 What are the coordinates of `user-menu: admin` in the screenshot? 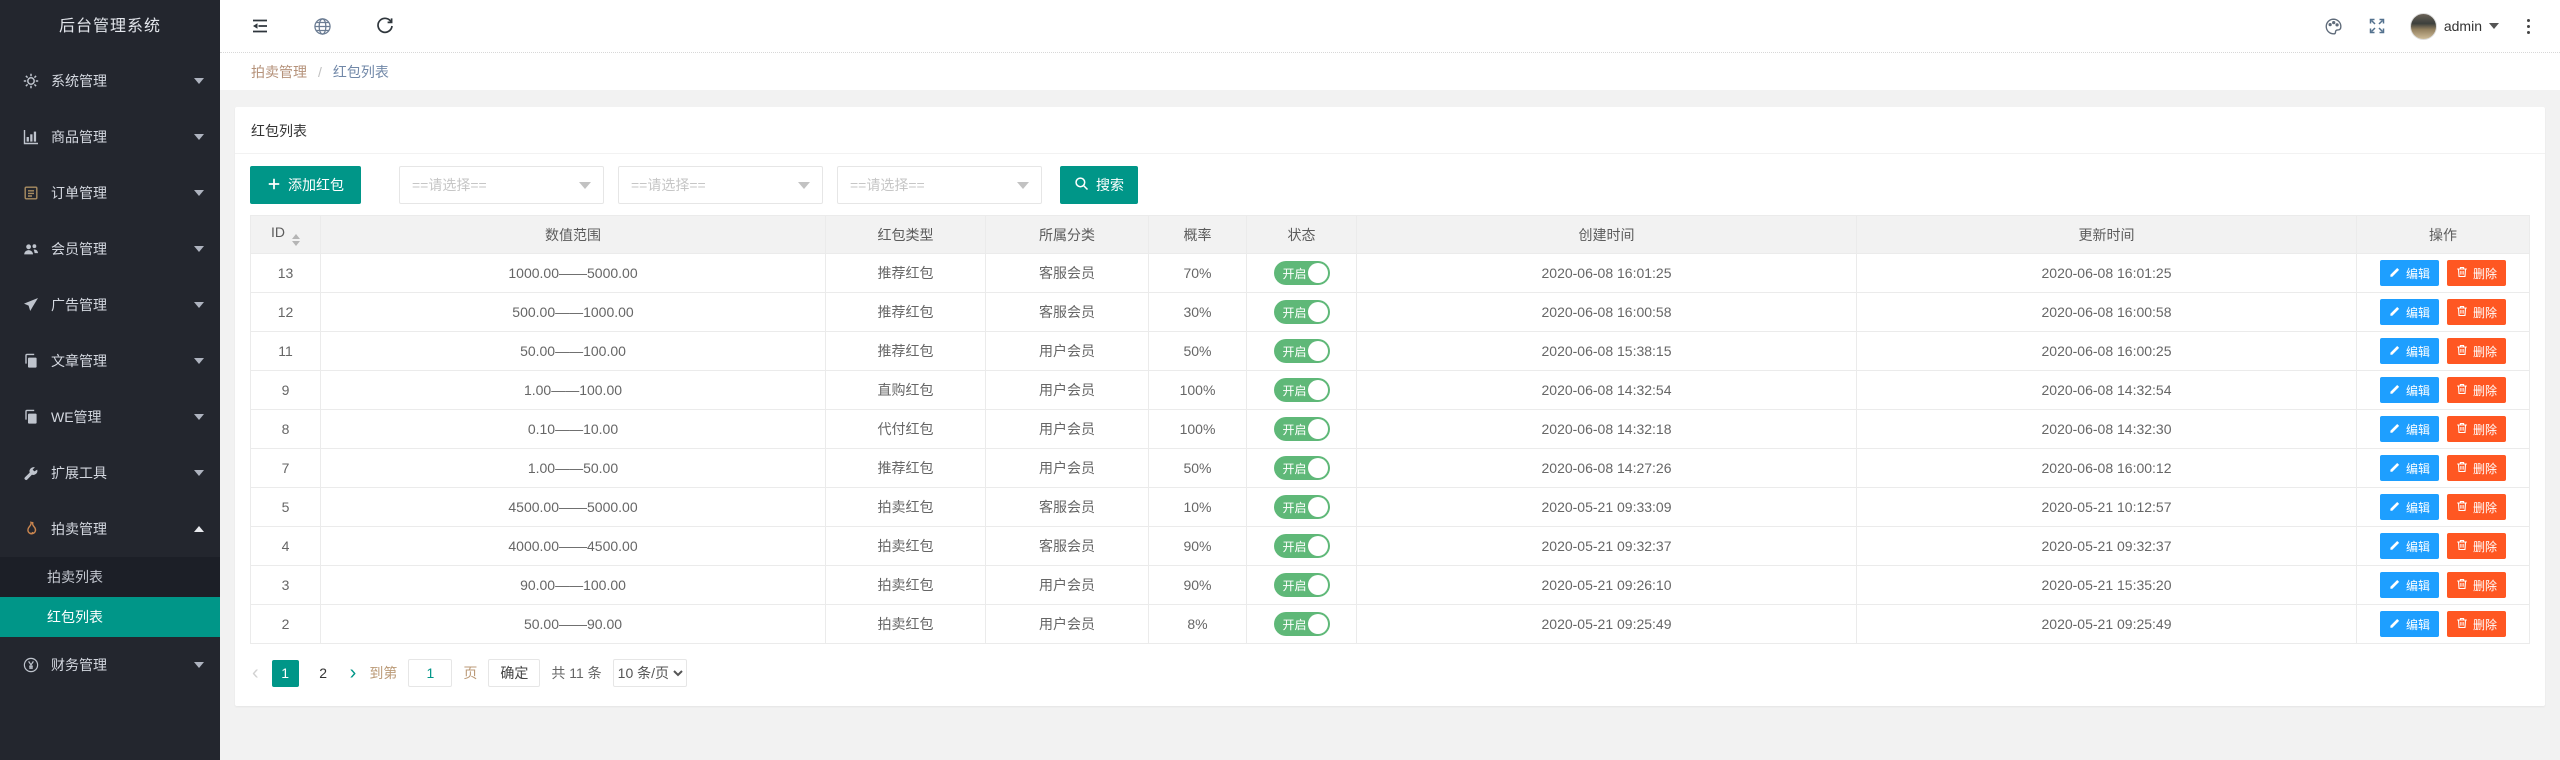 It's located at (2454, 26).